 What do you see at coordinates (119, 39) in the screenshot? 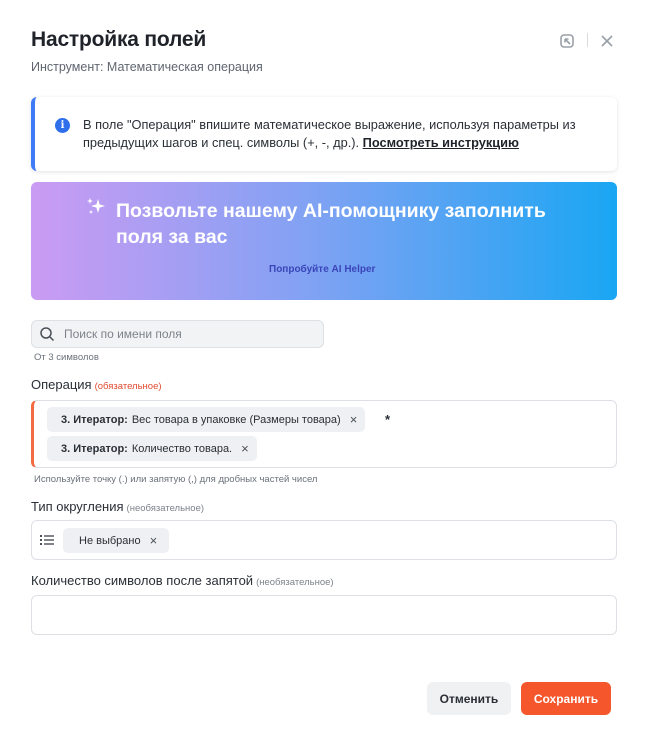
I see `modal-title: Настройка полей` at bounding box center [119, 39].